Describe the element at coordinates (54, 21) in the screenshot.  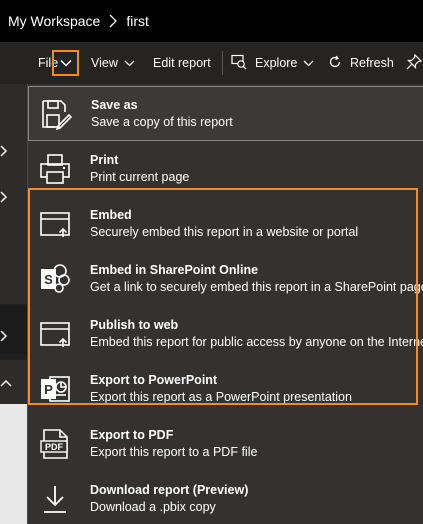
I see `breadcrumb-workspace: My Workspace` at that location.